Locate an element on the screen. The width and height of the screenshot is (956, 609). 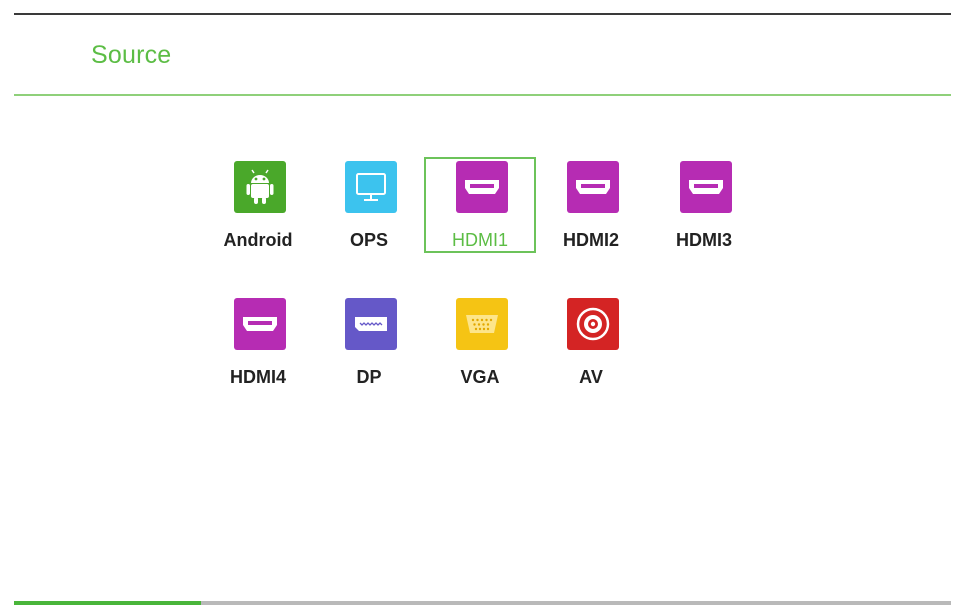
source-label: HDMI3 is located at coordinates (703, 240).